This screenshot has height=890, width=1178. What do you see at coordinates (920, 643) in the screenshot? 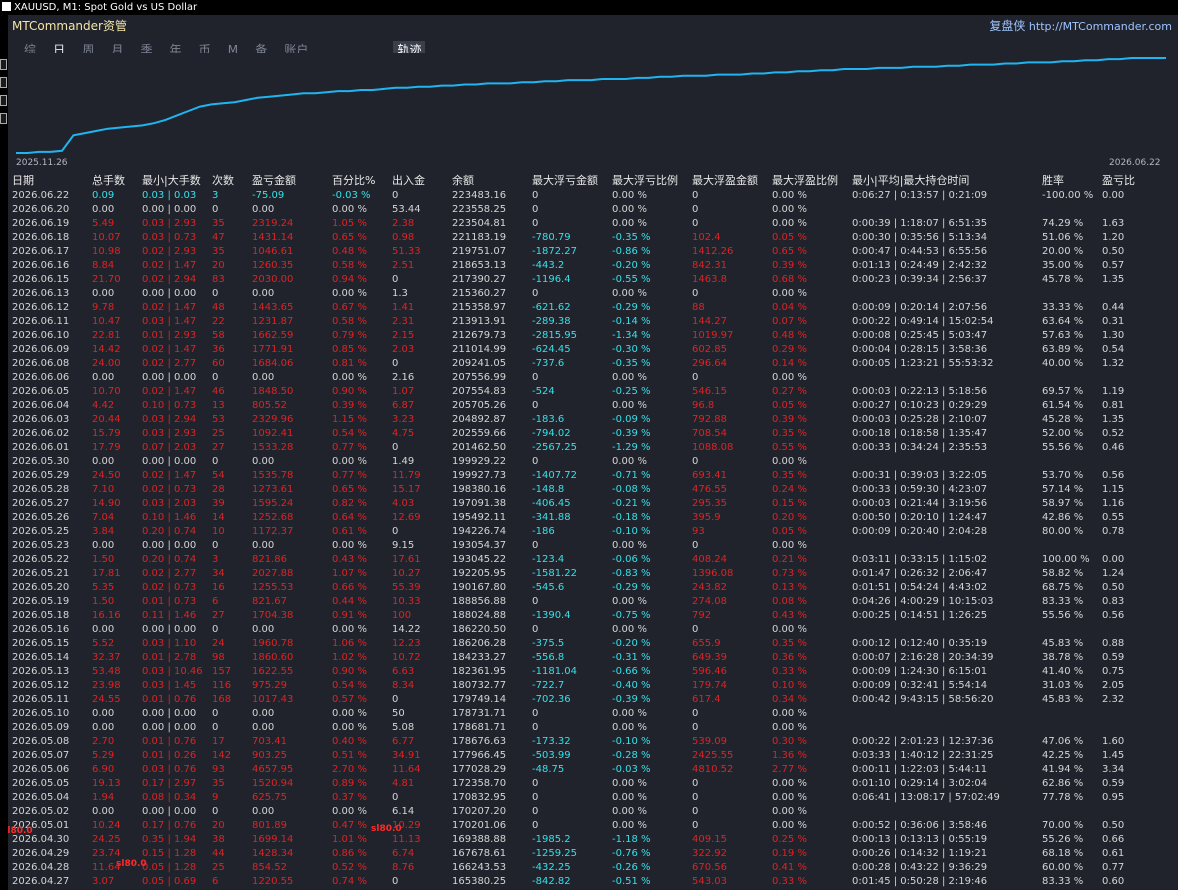
I see `table-cell: 0:00:12 | 0:12:40 | 0:35:19` at bounding box center [920, 643].